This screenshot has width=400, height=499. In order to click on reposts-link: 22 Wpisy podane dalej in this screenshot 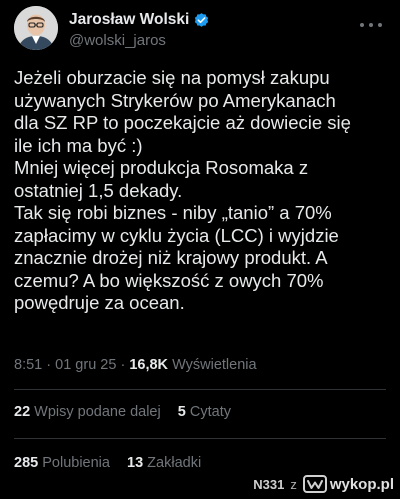, I will do `click(89, 412)`.